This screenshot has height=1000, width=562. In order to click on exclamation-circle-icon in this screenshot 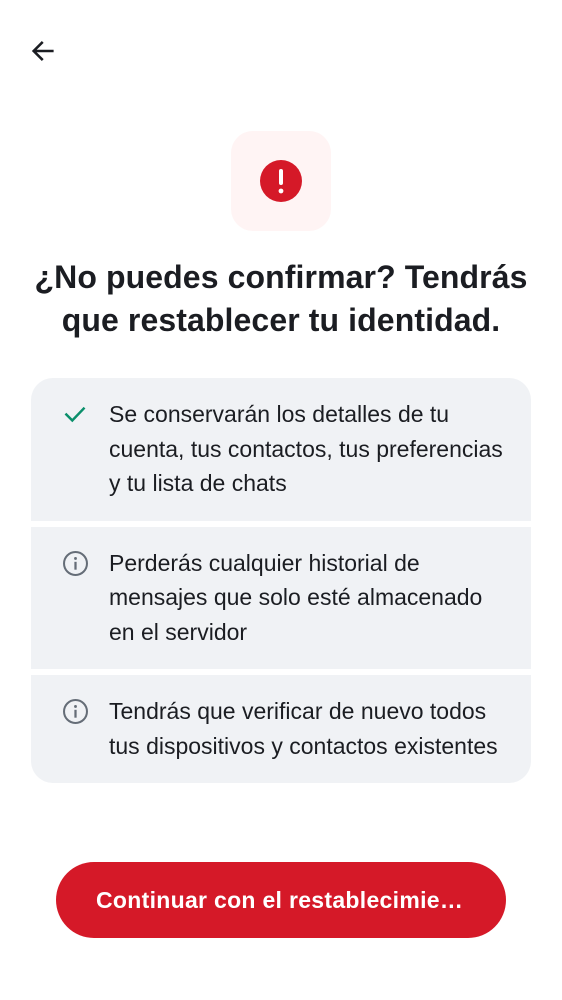, I will do `click(281, 181)`.